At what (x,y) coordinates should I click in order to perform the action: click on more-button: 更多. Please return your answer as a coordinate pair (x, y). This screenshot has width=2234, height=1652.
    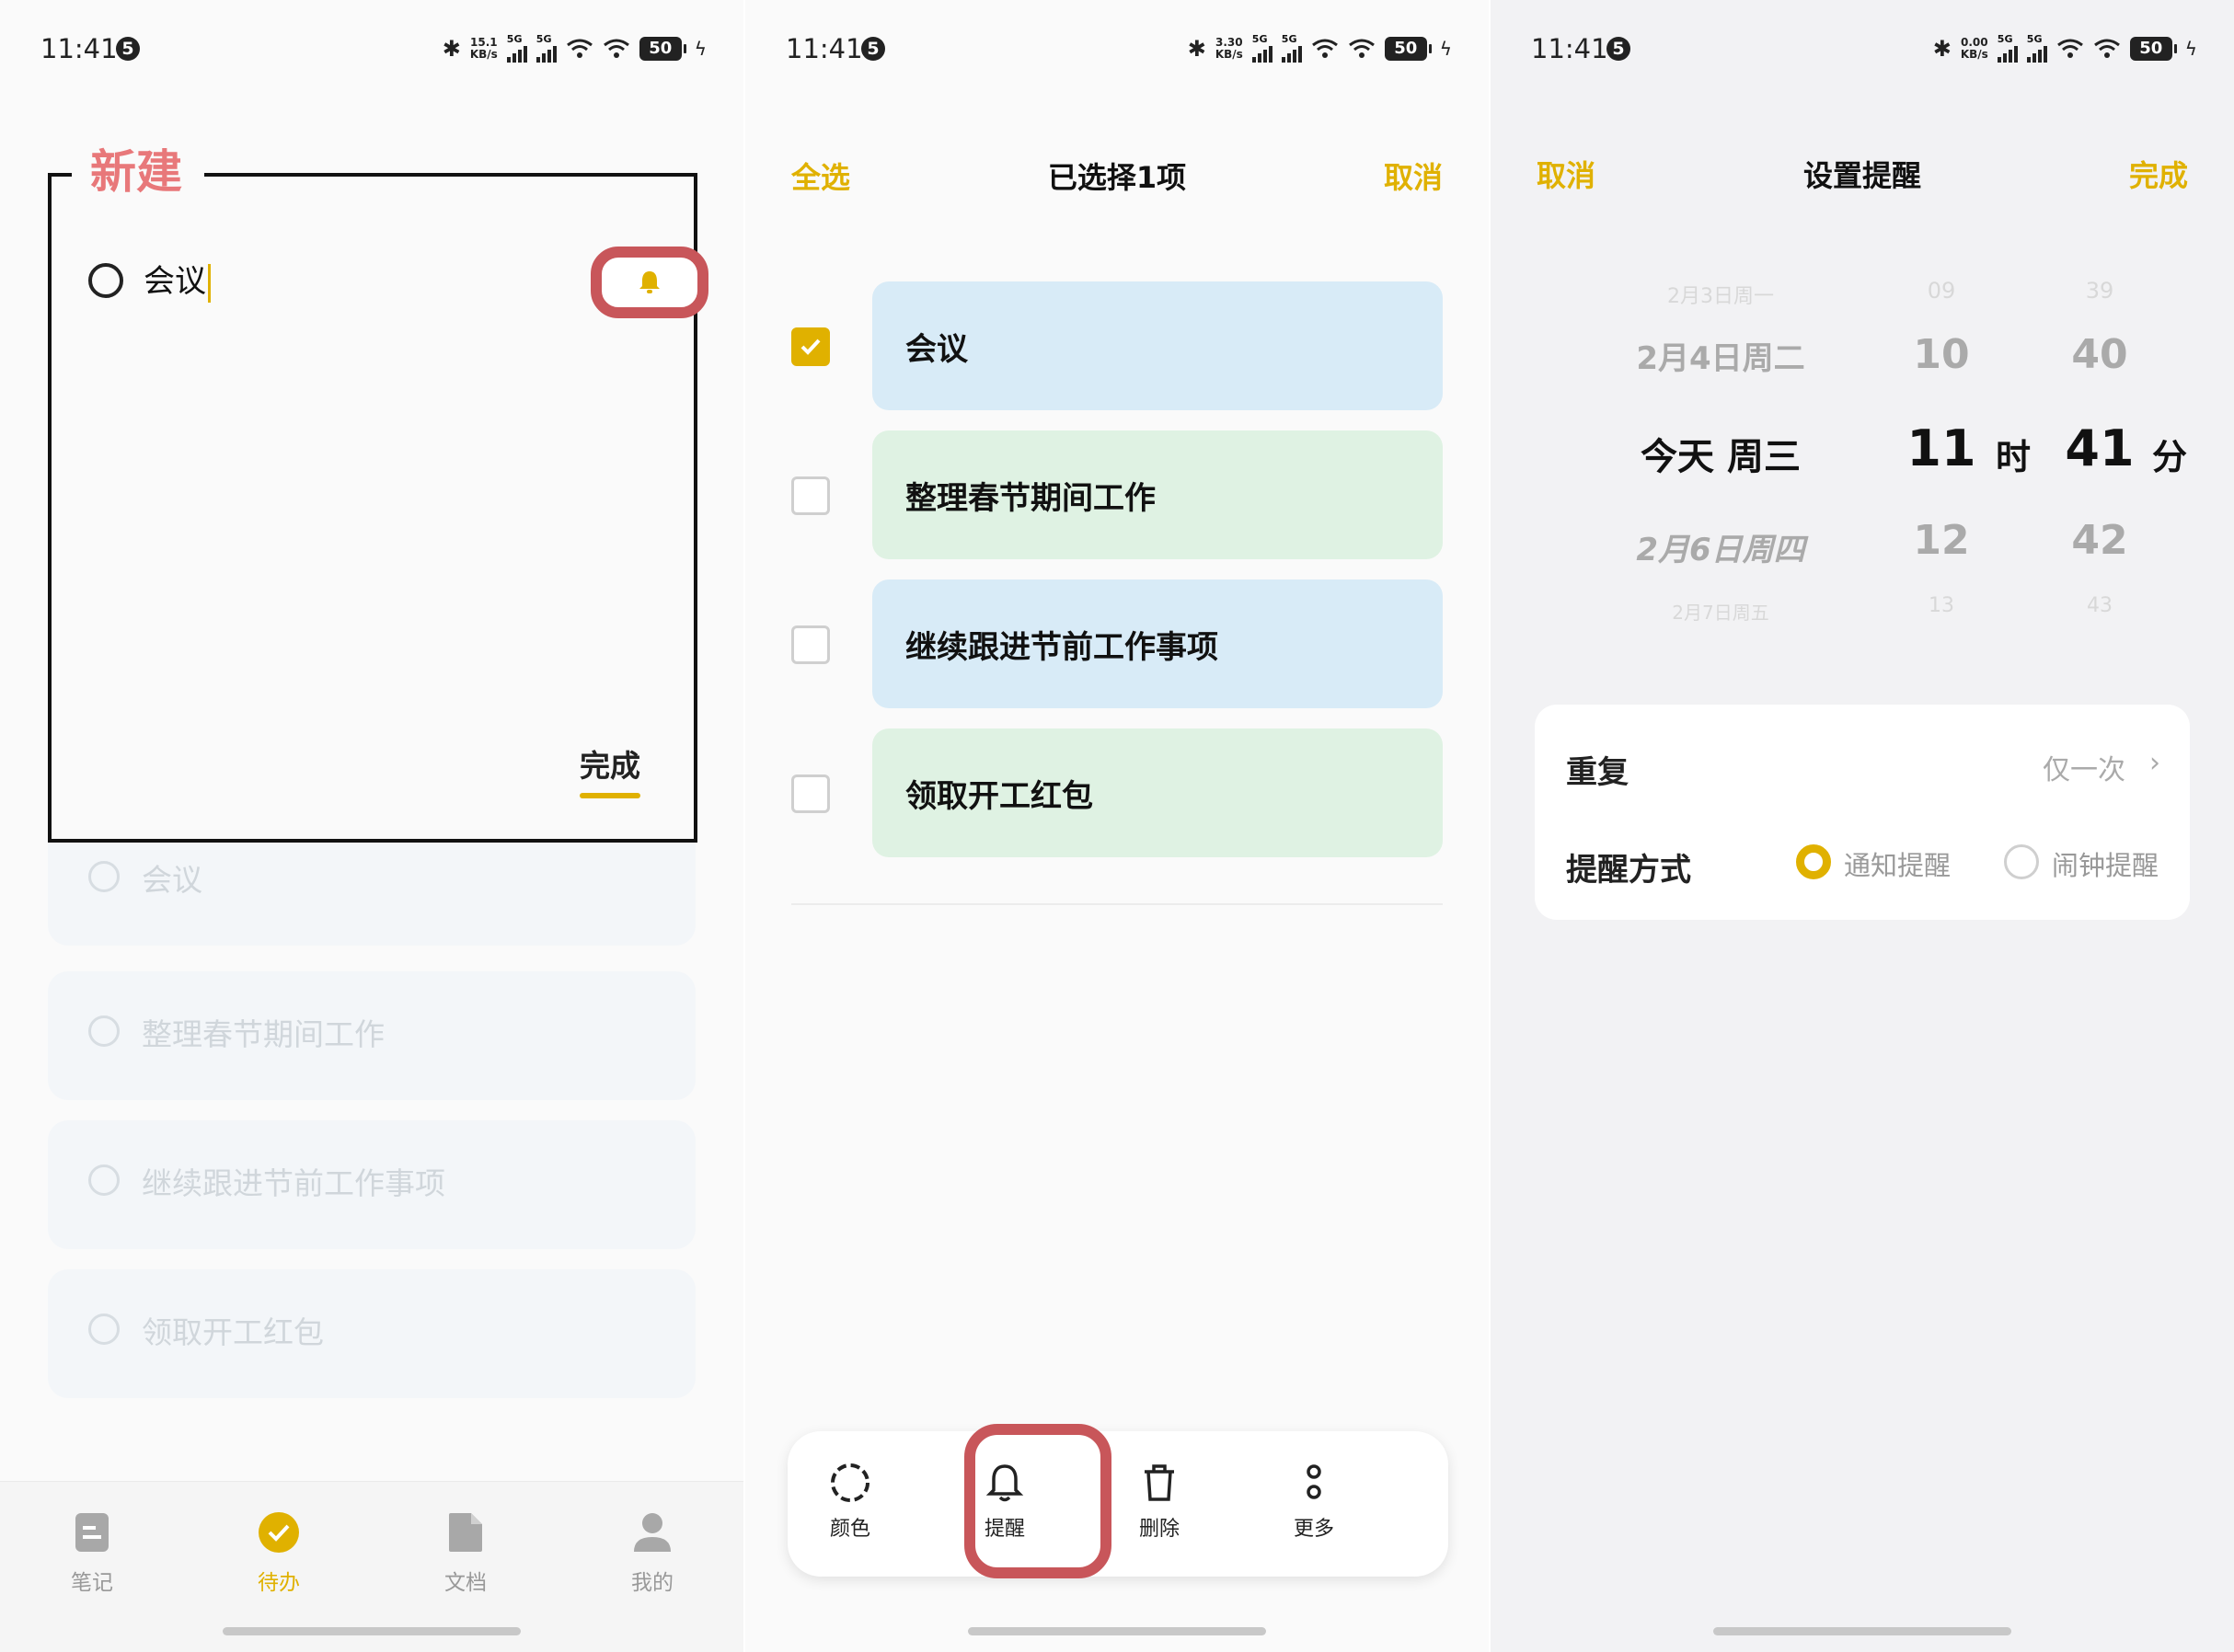
    Looking at the image, I should click on (1314, 1501).